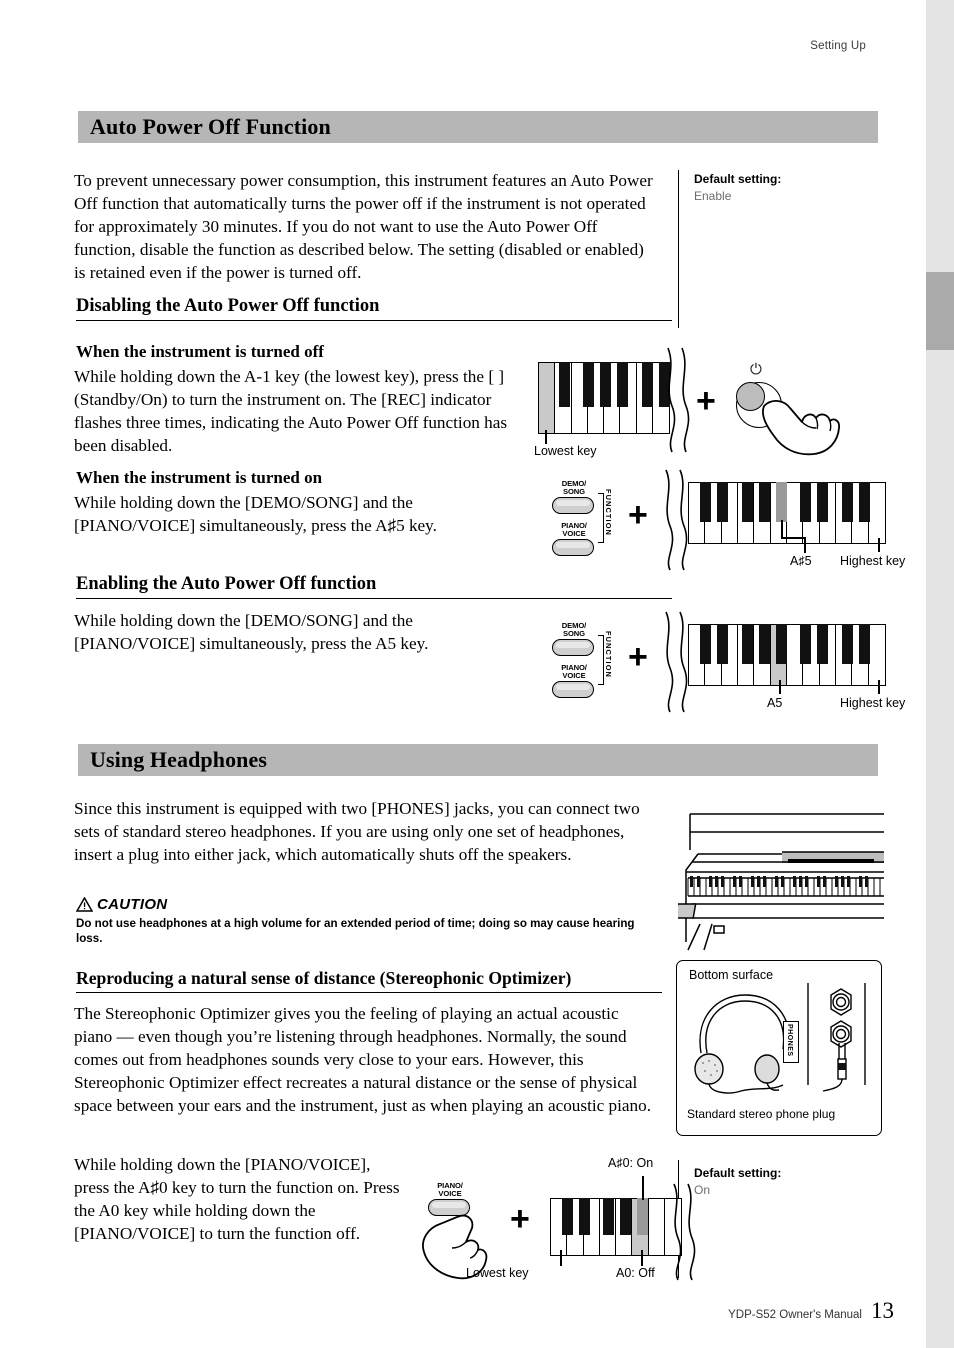 This screenshot has width=954, height=1348. I want to click on phones-label: PHONES, so click(789, 1040).